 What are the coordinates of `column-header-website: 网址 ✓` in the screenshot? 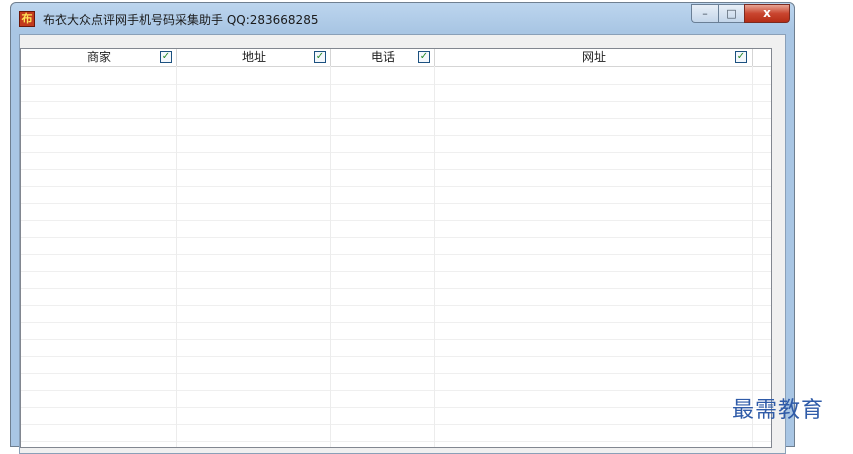 It's located at (594, 57).